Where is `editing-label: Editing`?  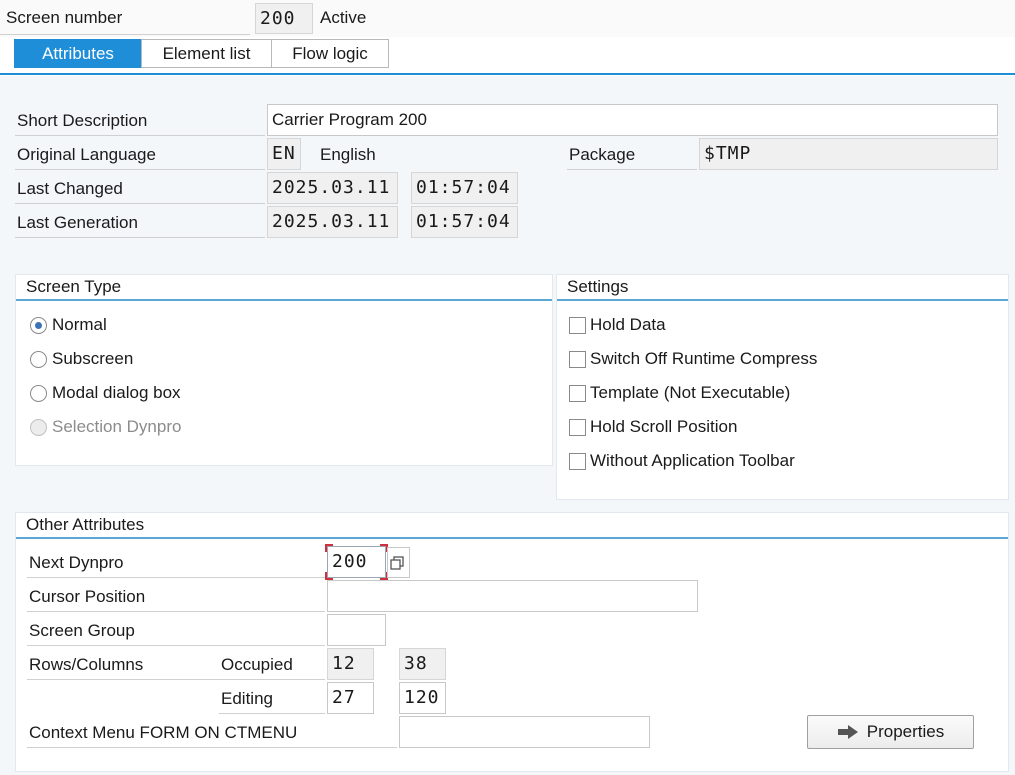 editing-label: Editing is located at coordinates (247, 698).